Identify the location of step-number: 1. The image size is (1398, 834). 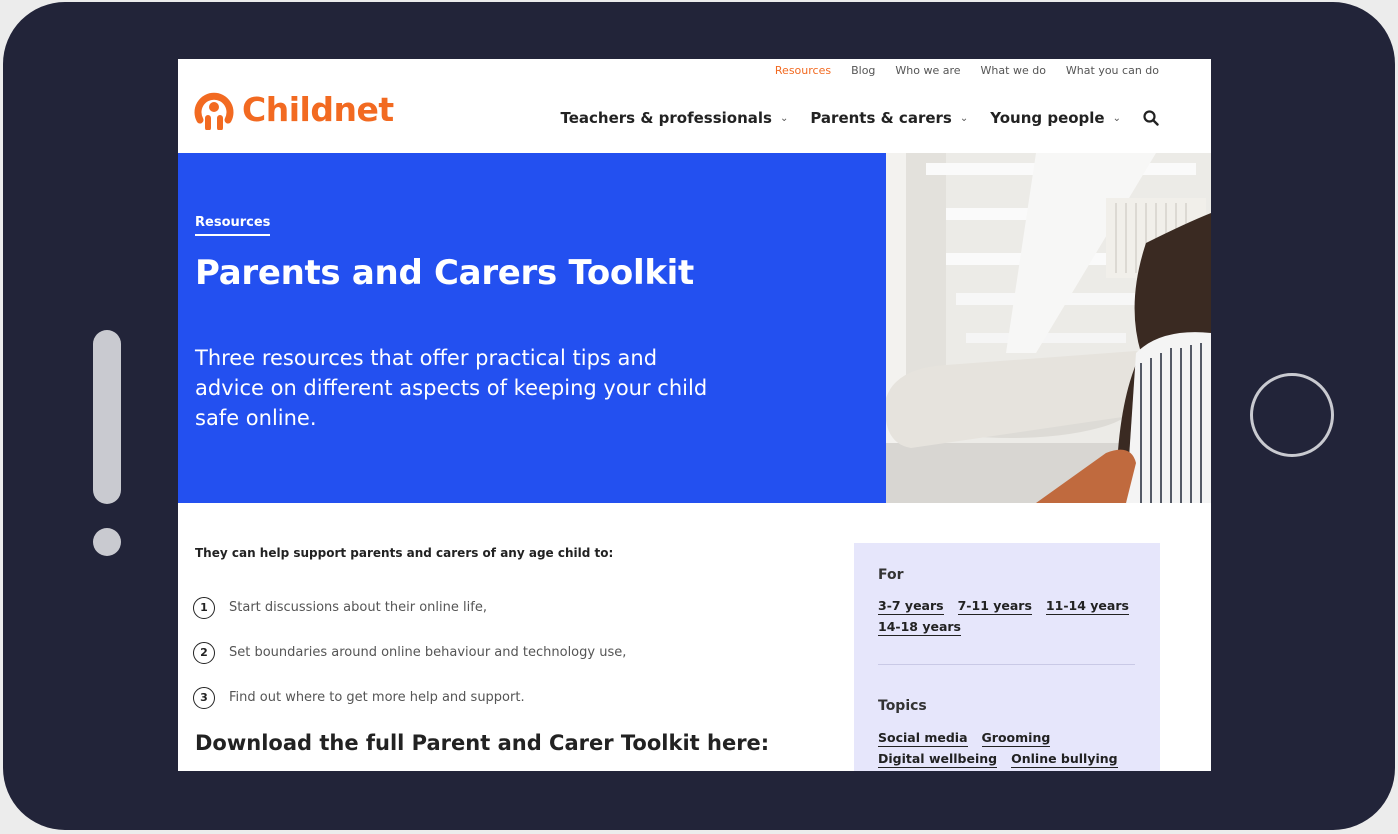
(204, 607).